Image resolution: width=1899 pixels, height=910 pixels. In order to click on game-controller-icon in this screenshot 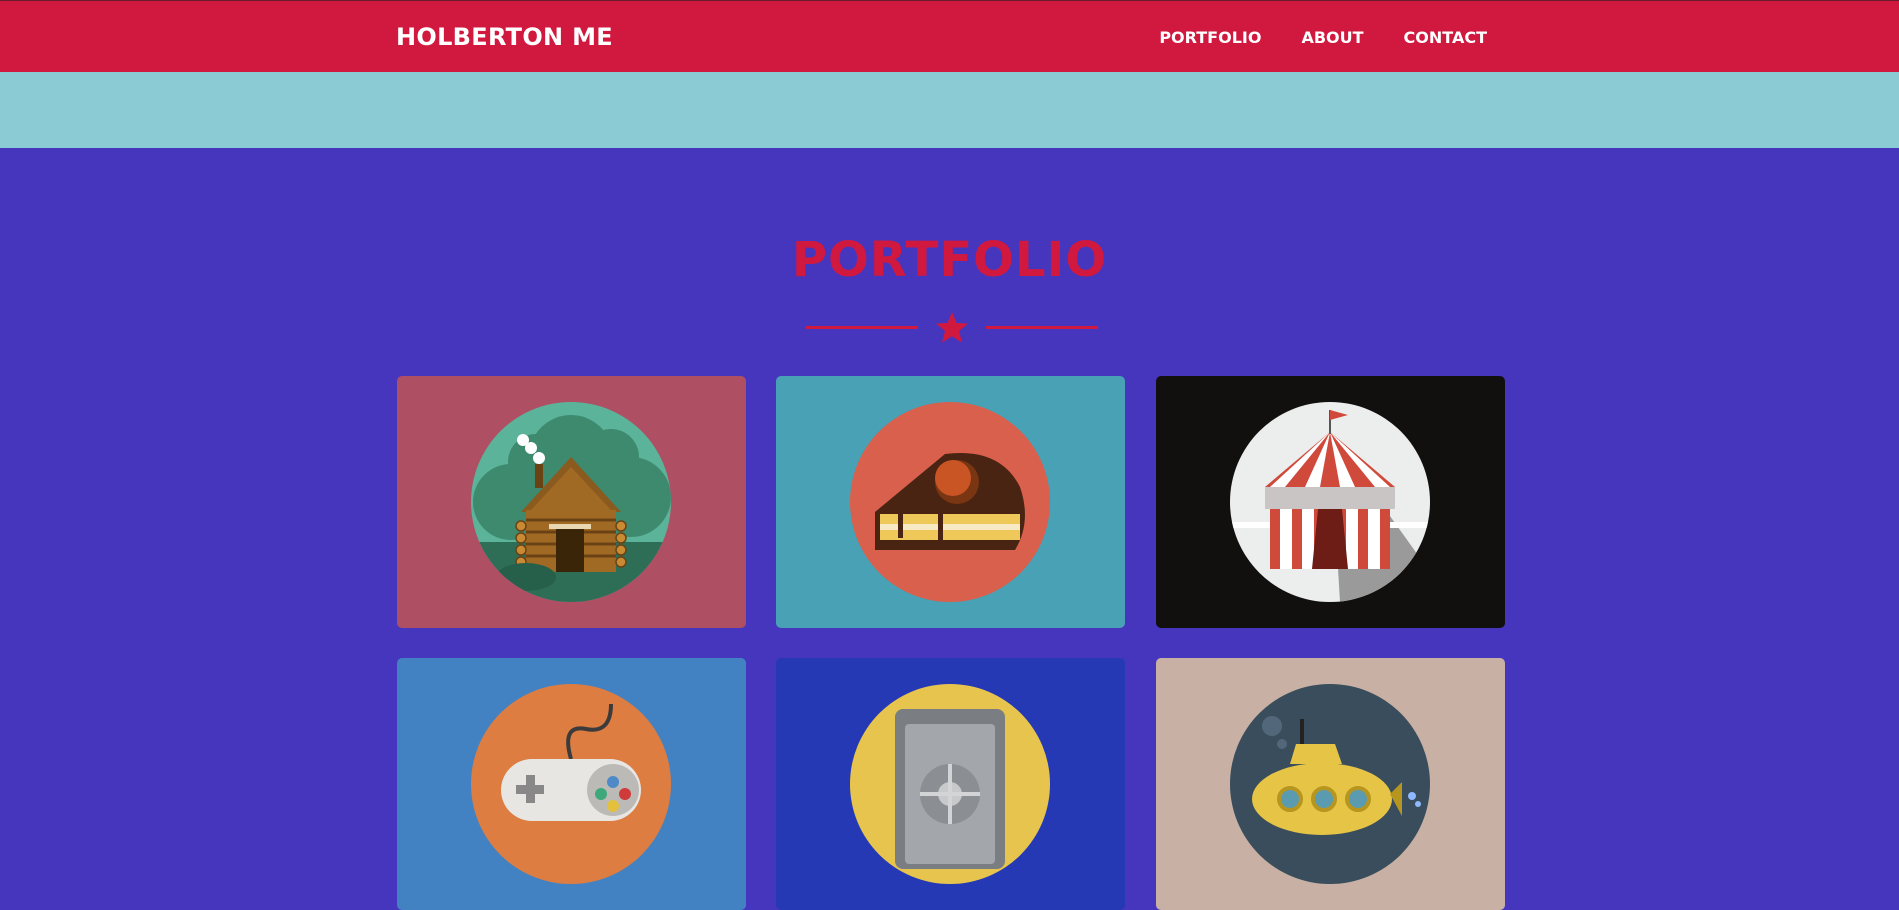, I will do `click(571, 784)`.